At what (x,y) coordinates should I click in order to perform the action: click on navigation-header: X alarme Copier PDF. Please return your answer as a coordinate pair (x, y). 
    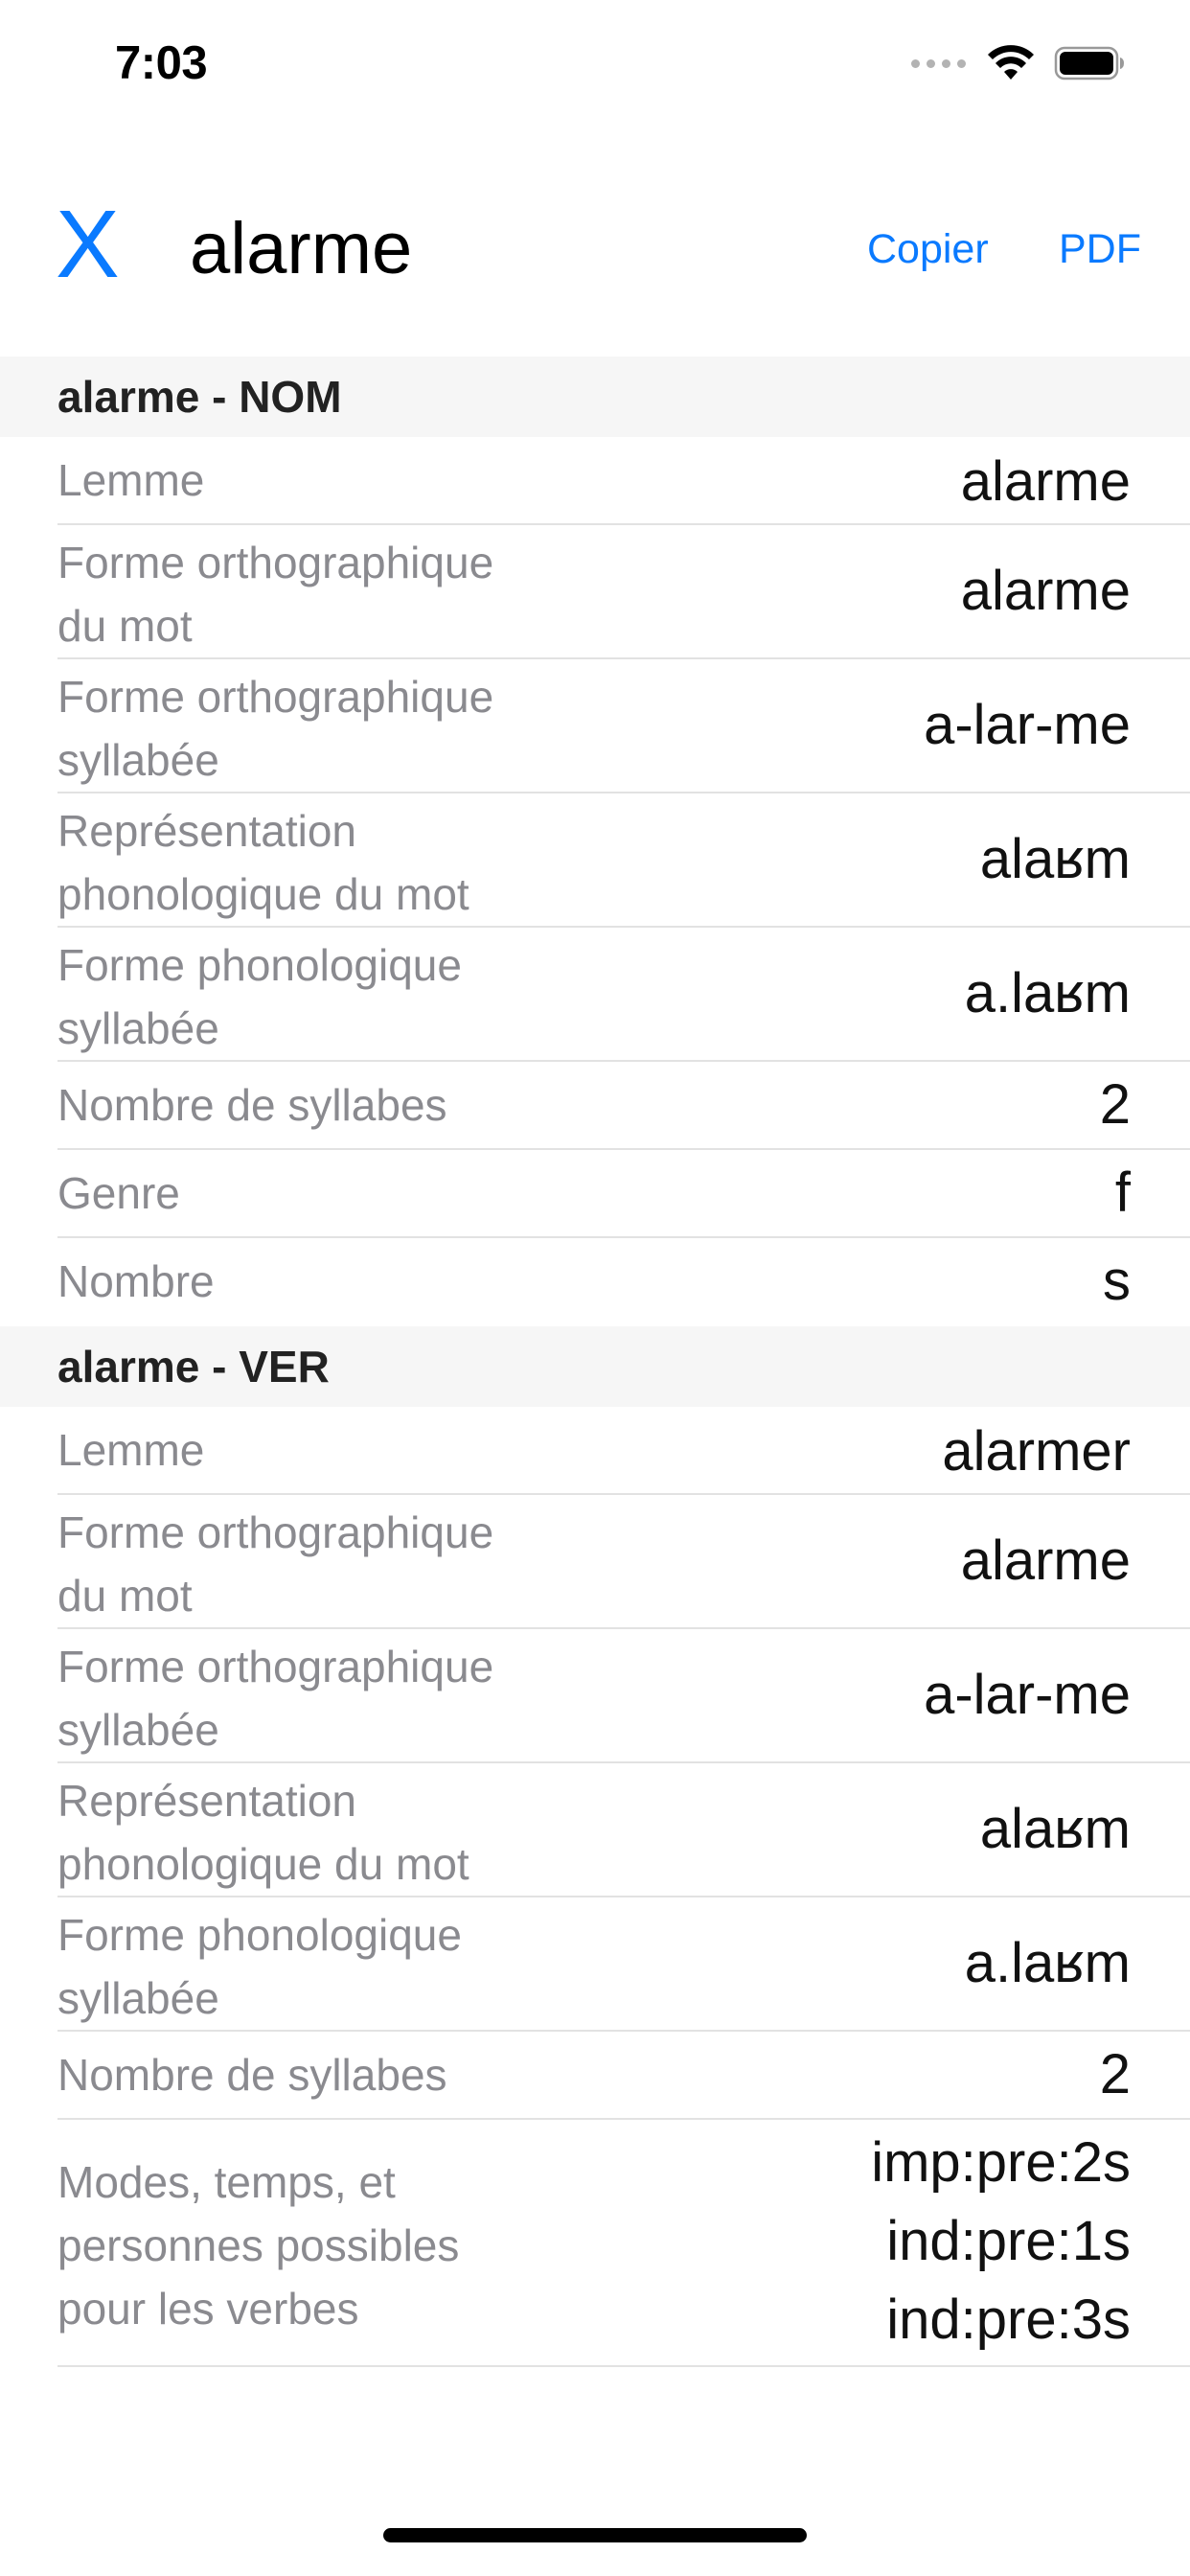
    Looking at the image, I should click on (595, 244).